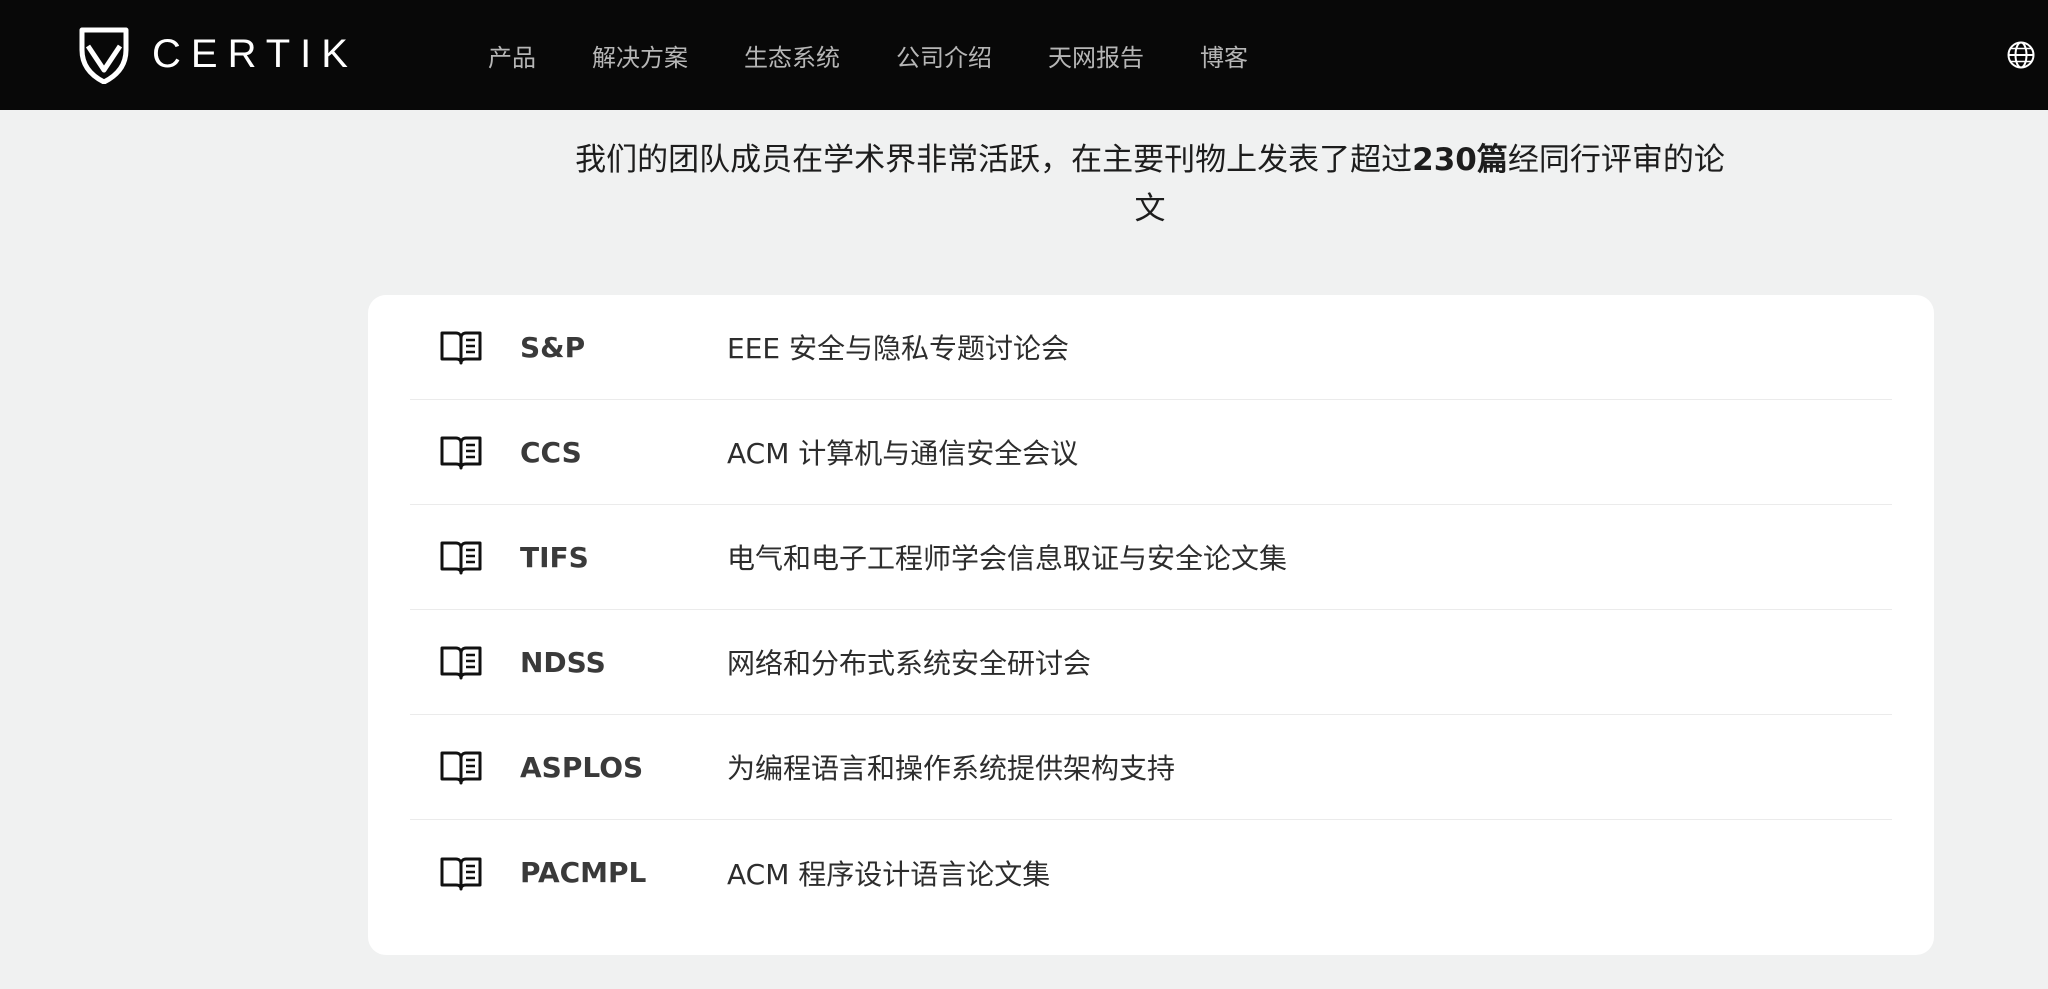 This screenshot has height=989, width=2048. I want to click on publication-row-tifs: TIFS 电气和电子工程师学会信息取证与安全论文集, so click(1151, 557).